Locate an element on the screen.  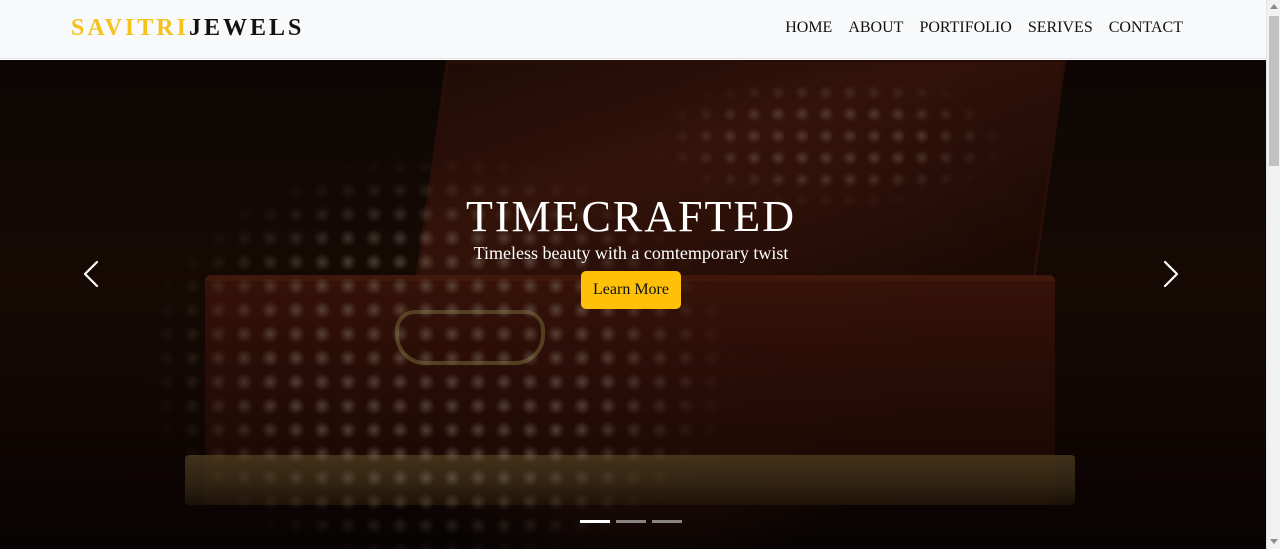
nav-menu: HOME ABOUT PORTIFOLIO SERIVES CONTACT is located at coordinates (984, 28).